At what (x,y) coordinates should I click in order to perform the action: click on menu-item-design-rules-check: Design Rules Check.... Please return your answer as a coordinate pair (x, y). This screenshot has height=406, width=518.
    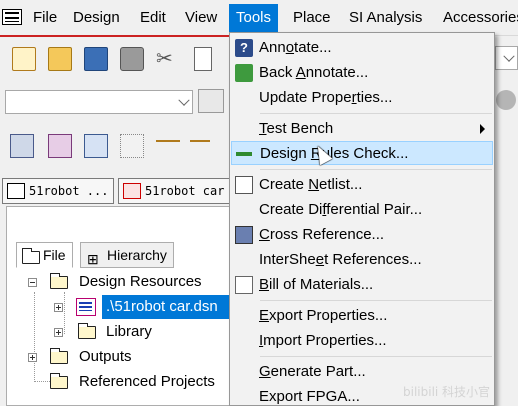
    Looking at the image, I should click on (362, 153).